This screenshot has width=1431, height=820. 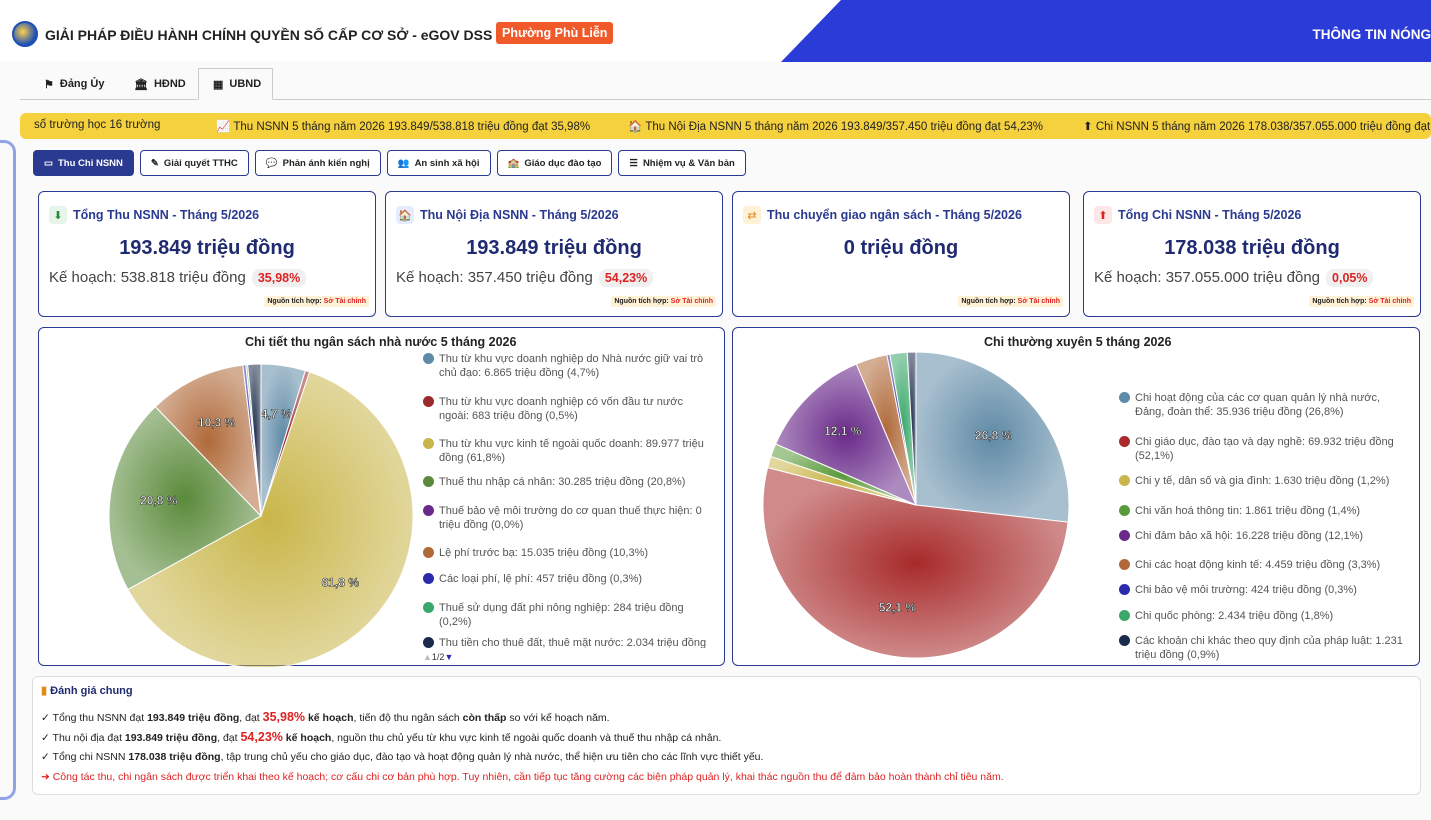 What do you see at coordinates (1372, 34) in the screenshot?
I see `hot-news-link: THÔNG TIN NÓNG` at bounding box center [1372, 34].